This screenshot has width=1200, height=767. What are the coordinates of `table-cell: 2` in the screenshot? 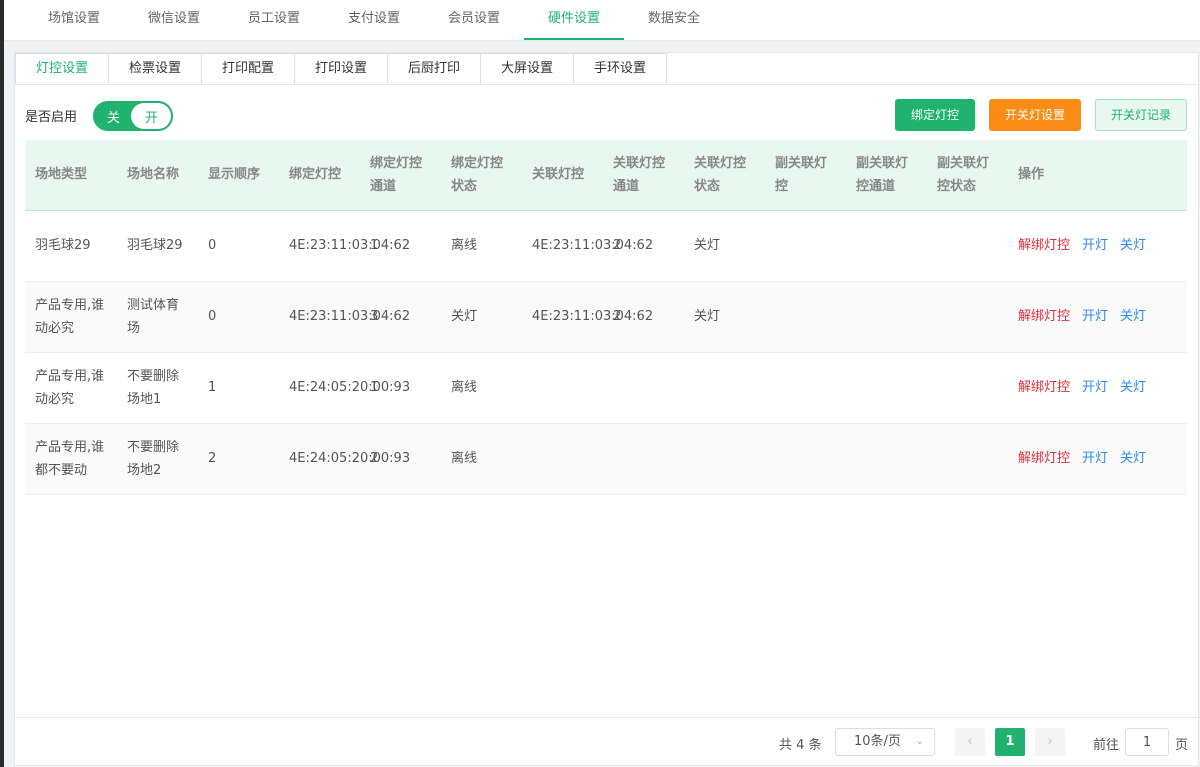 It's located at (212, 458).